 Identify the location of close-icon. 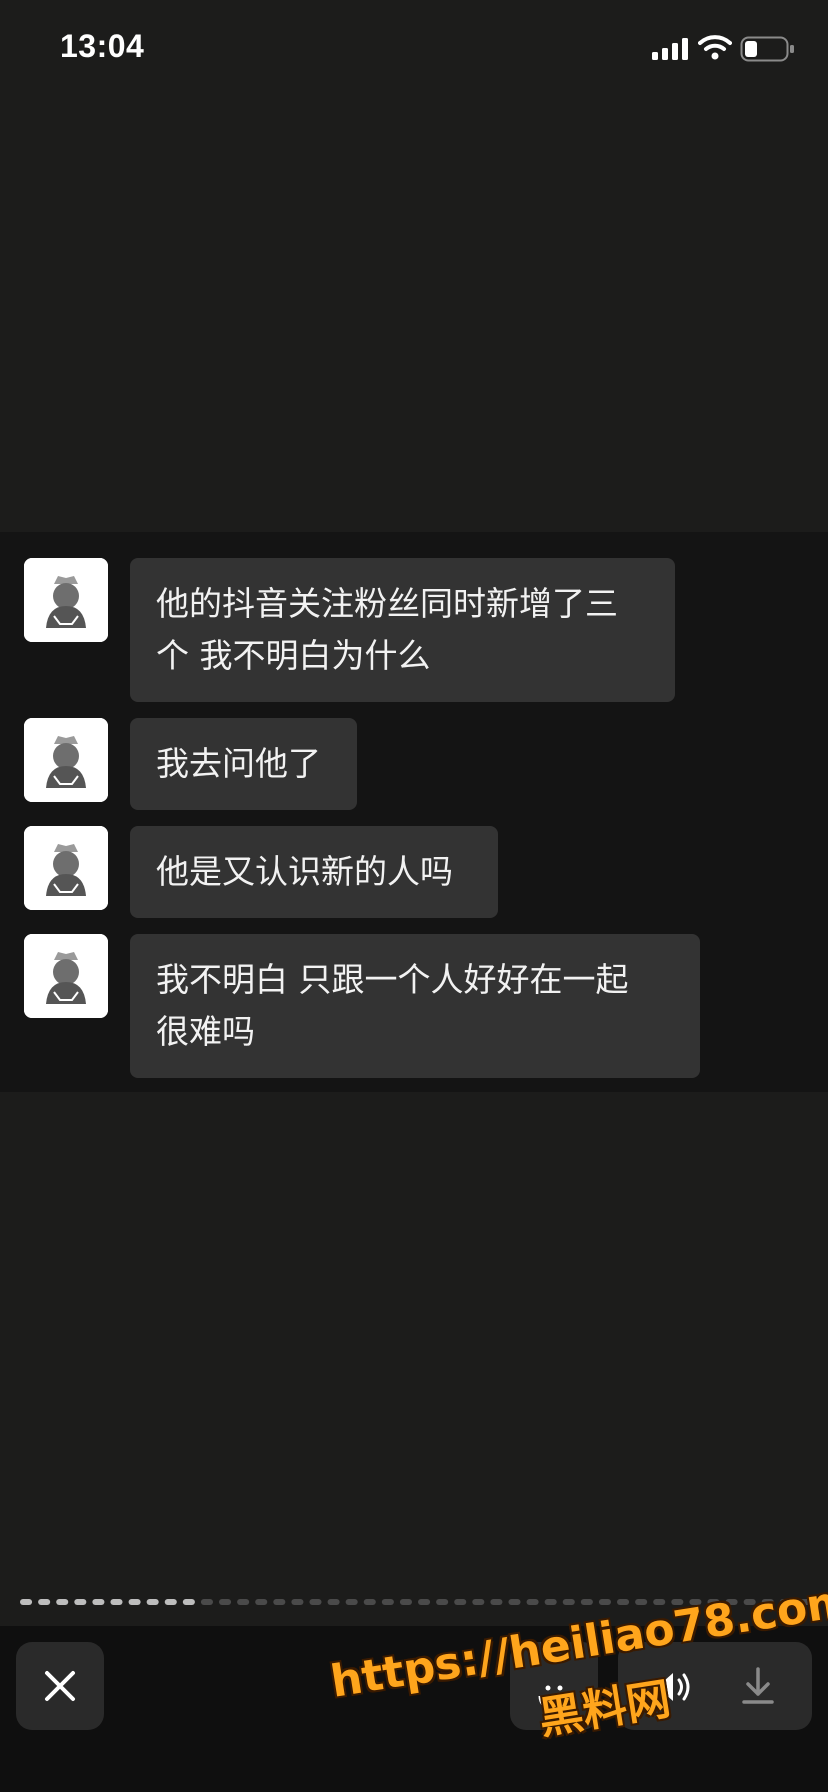
(60, 1686).